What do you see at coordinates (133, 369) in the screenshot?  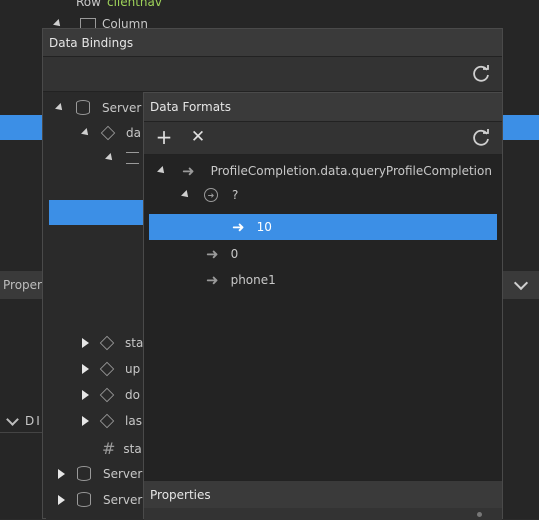 I see `tree-item-label: up` at bounding box center [133, 369].